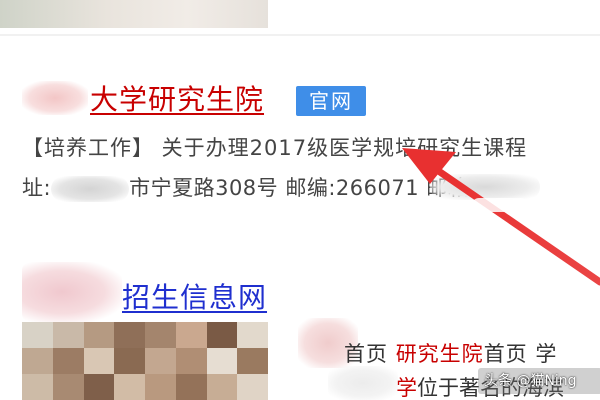  Describe the element at coordinates (134, 14) in the screenshot. I see `previous-result-thumbnail` at that location.